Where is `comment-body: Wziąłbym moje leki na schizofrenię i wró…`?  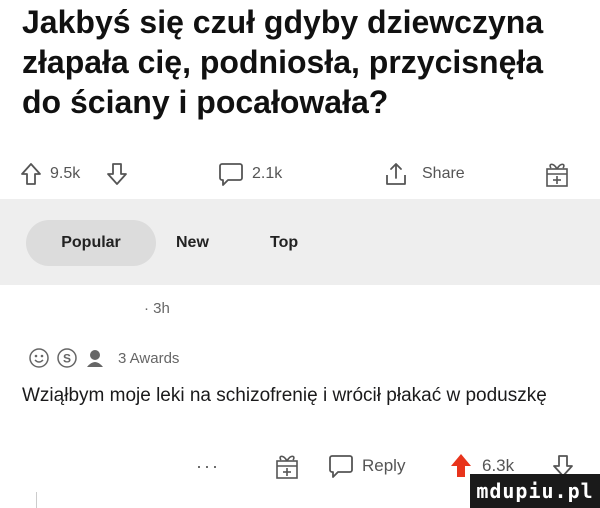 comment-body: Wziąłbym moje leki na schizofrenię i wró… is located at coordinates (284, 395).